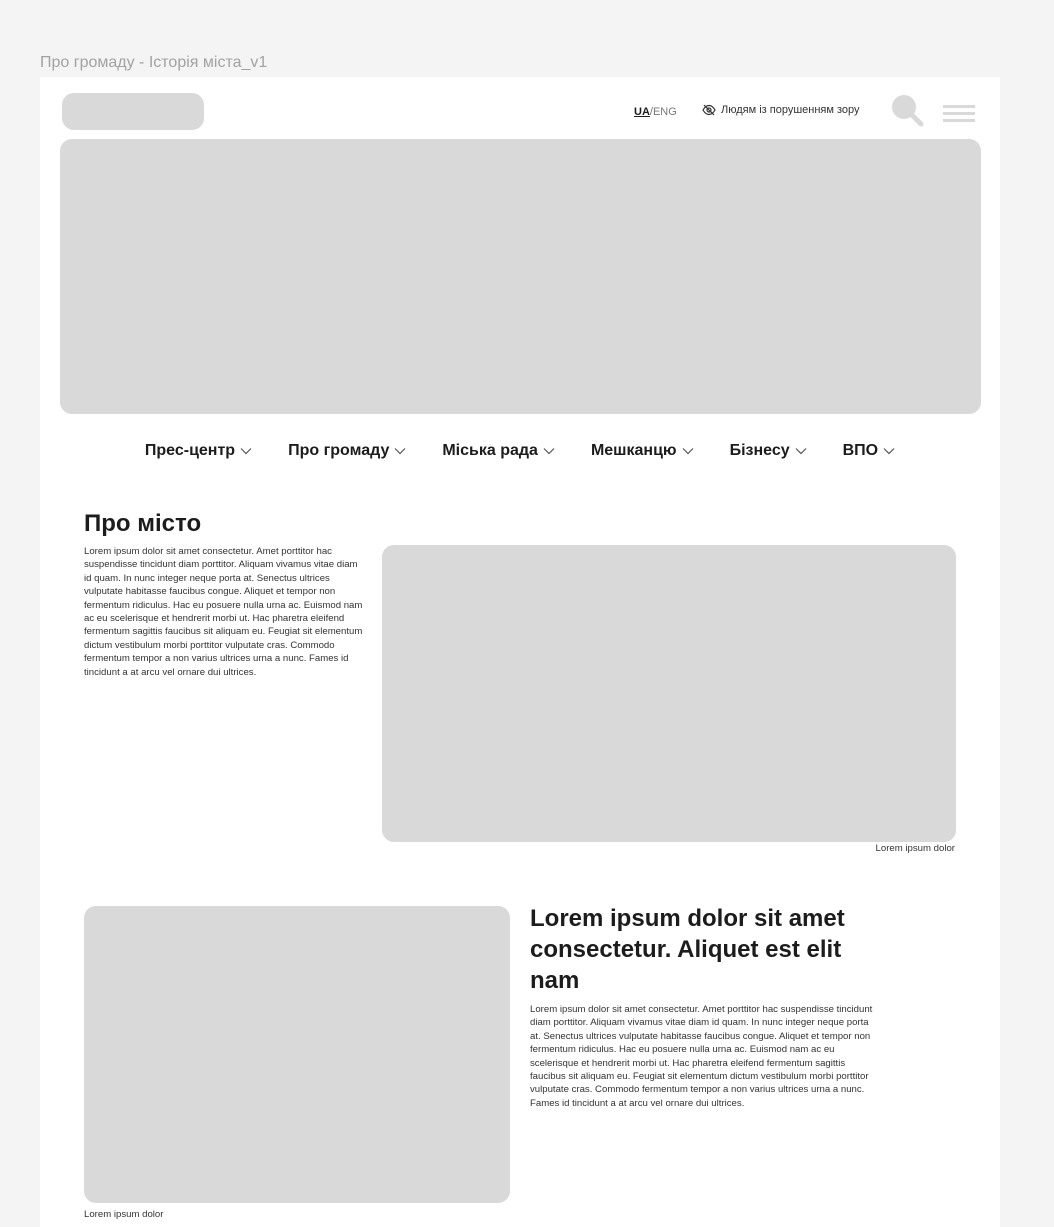 This screenshot has width=1054, height=1227. Describe the element at coordinates (339, 450) in the screenshot. I see `nav-item-label: Про громаду` at that location.